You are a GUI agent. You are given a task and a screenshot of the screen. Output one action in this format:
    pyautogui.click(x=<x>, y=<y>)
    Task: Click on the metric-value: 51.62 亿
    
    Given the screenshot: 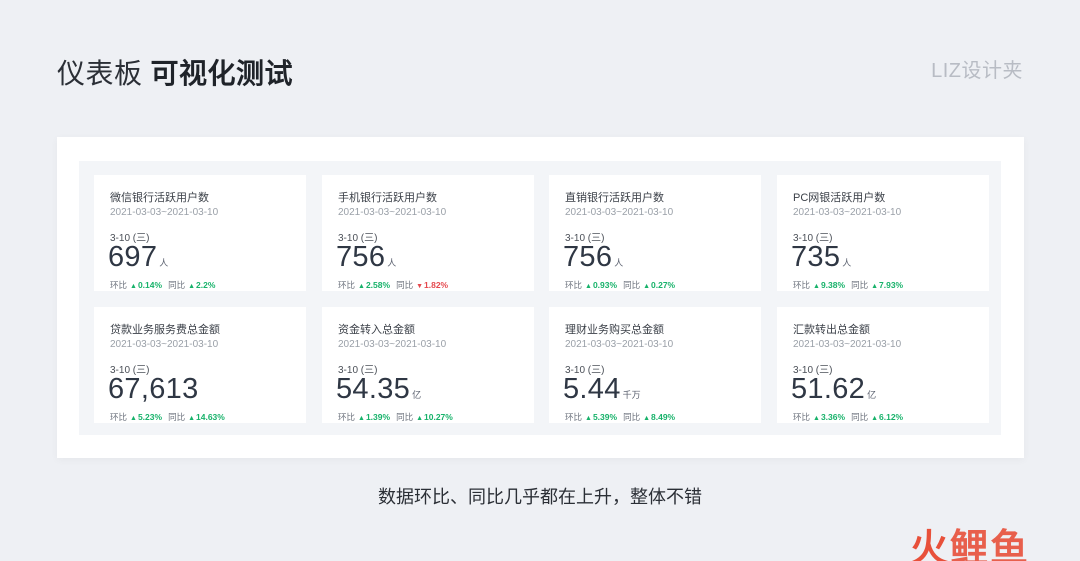 What is the action you would take?
    pyautogui.click(x=833, y=389)
    